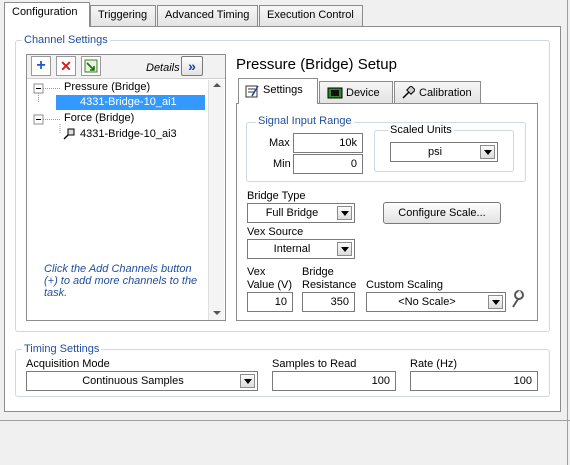 This screenshot has width=570, height=465. Describe the element at coordinates (275, 232) in the screenshot. I see `vex-source-label: Vex Source` at that location.